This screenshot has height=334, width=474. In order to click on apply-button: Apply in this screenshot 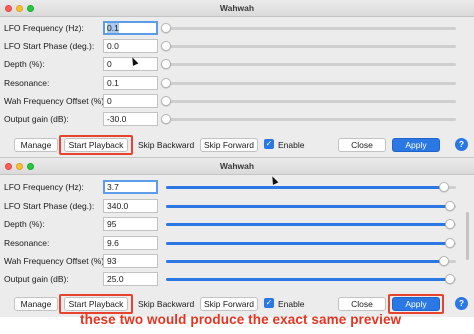, I will do `click(416, 145)`.